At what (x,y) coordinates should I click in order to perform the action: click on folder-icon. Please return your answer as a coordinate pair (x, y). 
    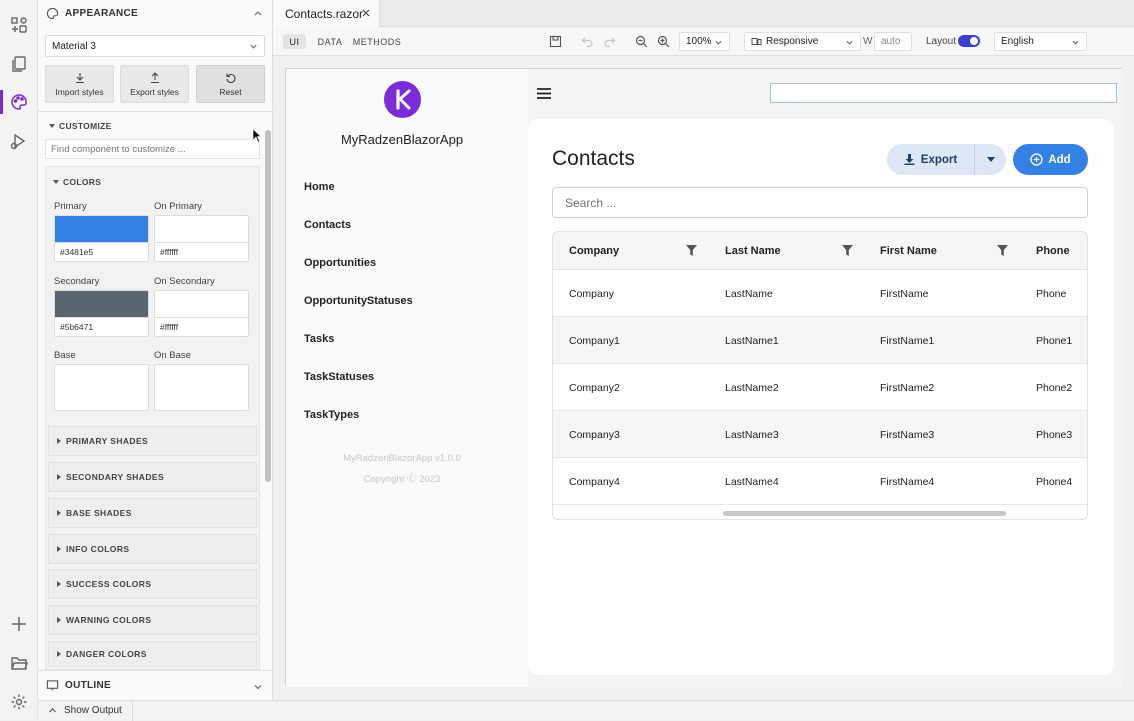
    Looking at the image, I should click on (19, 663).